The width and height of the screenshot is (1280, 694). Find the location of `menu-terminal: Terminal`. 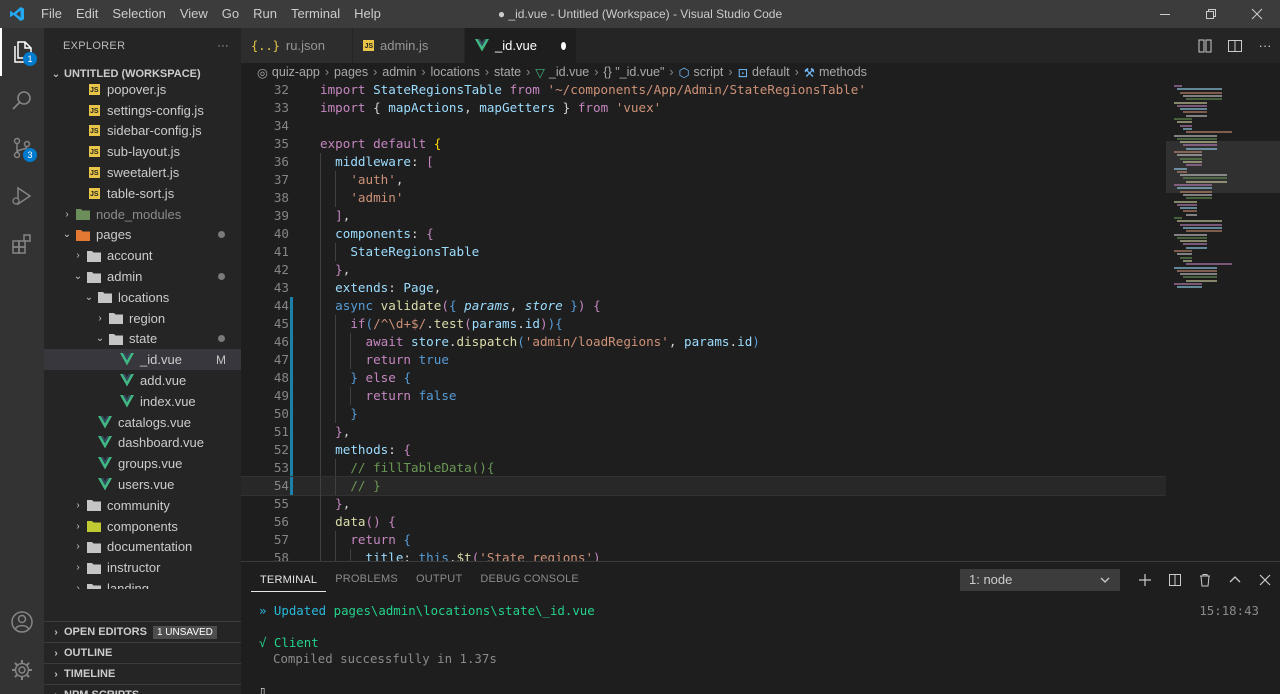

menu-terminal: Terminal is located at coordinates (315, 14).